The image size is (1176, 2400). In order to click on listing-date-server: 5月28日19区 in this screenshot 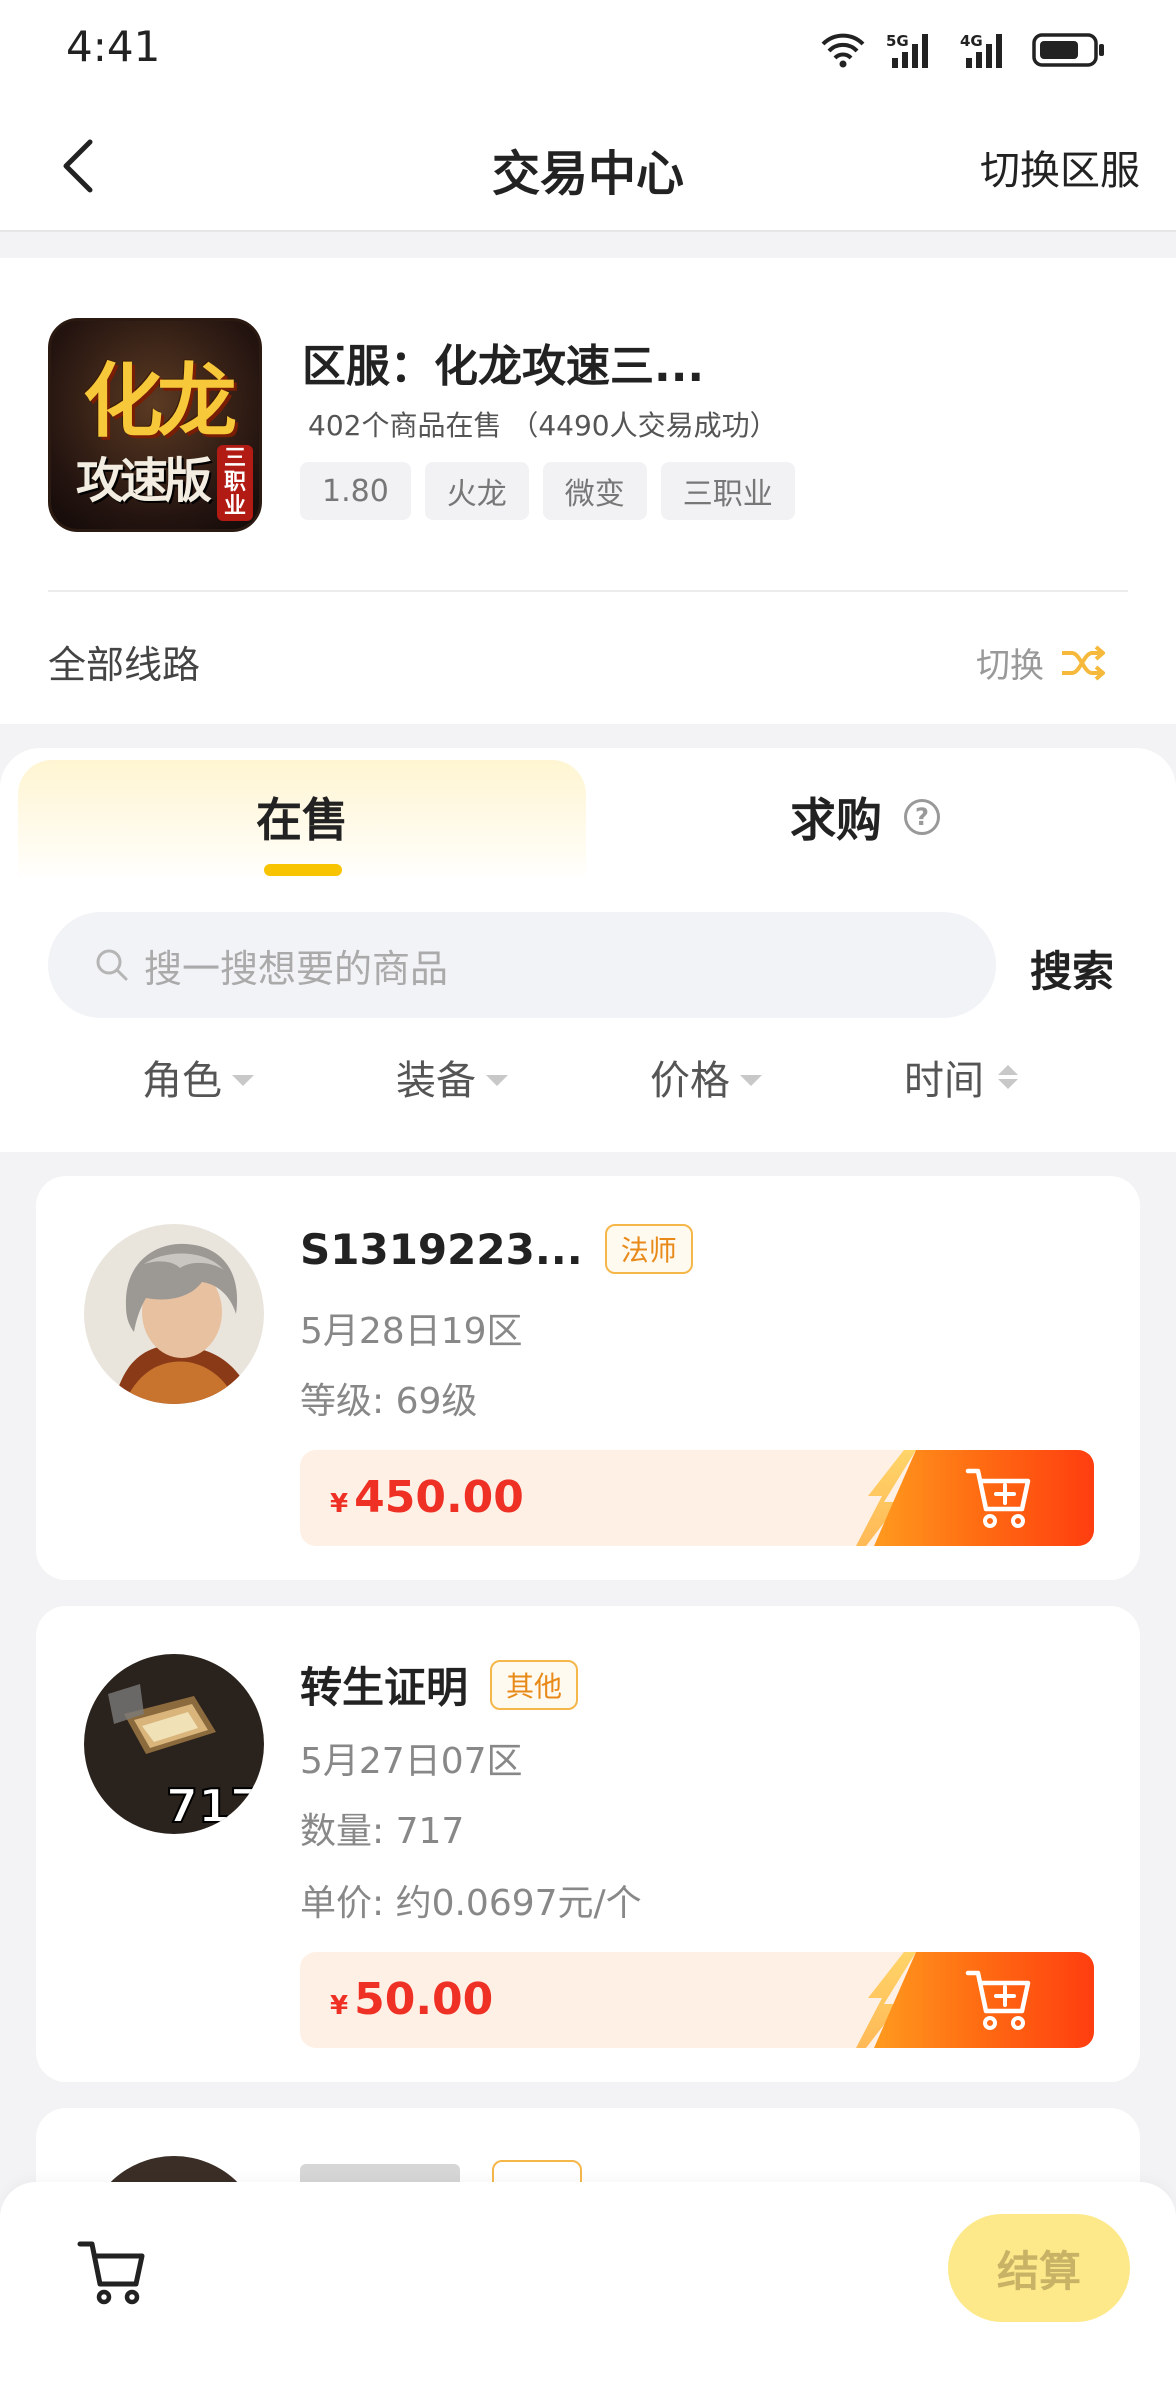, I will do `click(411, 1331)`.